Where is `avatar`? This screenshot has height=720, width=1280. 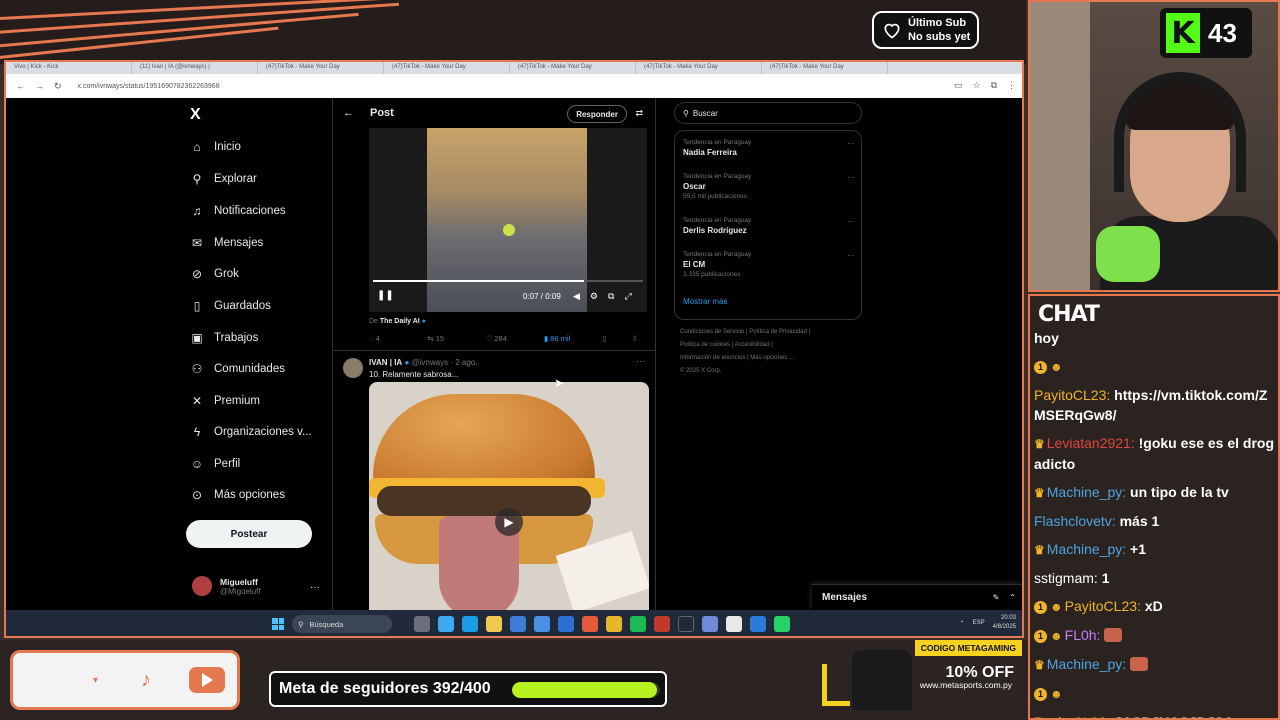
avatar is located at coordinates (353, 368).